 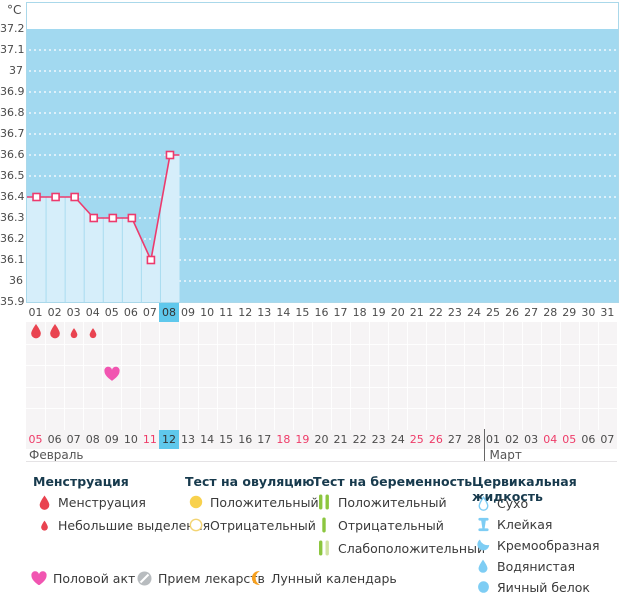 What do you see at coordinates (435, 312) in the screenshot?
I see `day-cell: 22` at bounding box center [435, 312].